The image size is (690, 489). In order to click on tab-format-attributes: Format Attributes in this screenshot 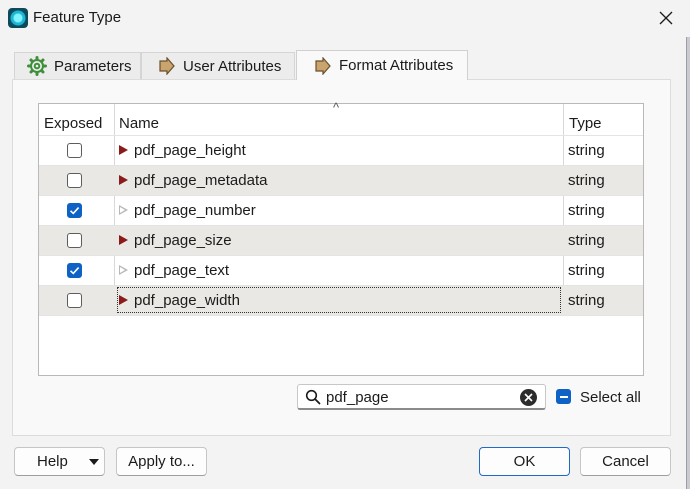, I will do `click(382, 65)`.